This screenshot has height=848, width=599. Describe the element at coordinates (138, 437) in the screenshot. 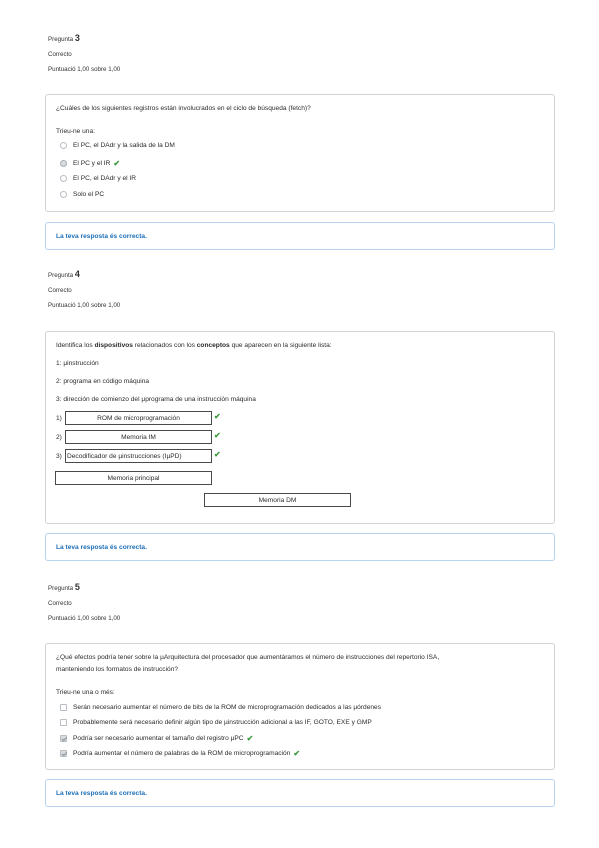

I see `q4-answer-2-dropzone: Memoria IM` at that location.